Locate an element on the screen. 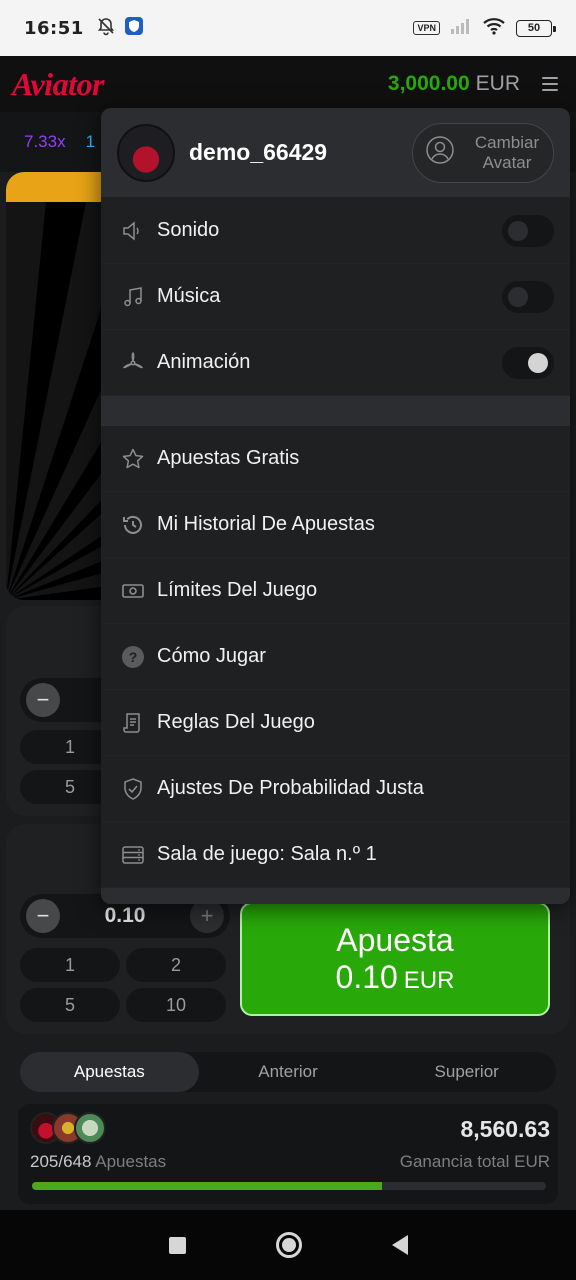 The height and width of the screenshot is (1280, 576). tab-apuestas: Apuestas is located at coordinates (109, 1072).